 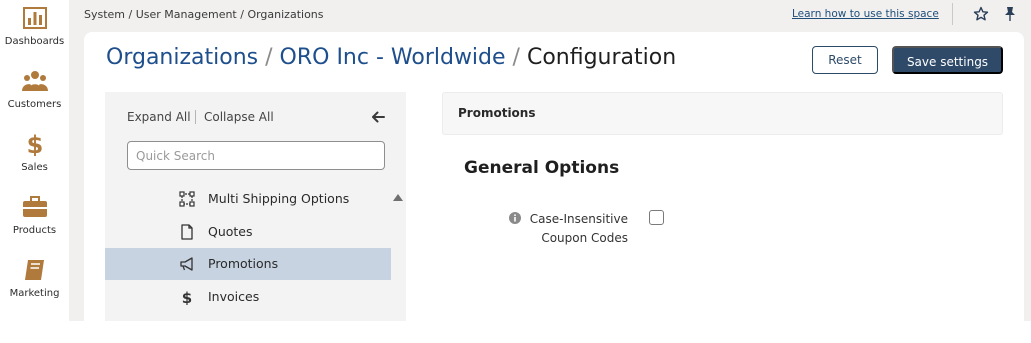 What do you see at coordinates (159, 117) in the screenshot?
I see `expand-all-link: Expand All` at bounding box center [159, 117].